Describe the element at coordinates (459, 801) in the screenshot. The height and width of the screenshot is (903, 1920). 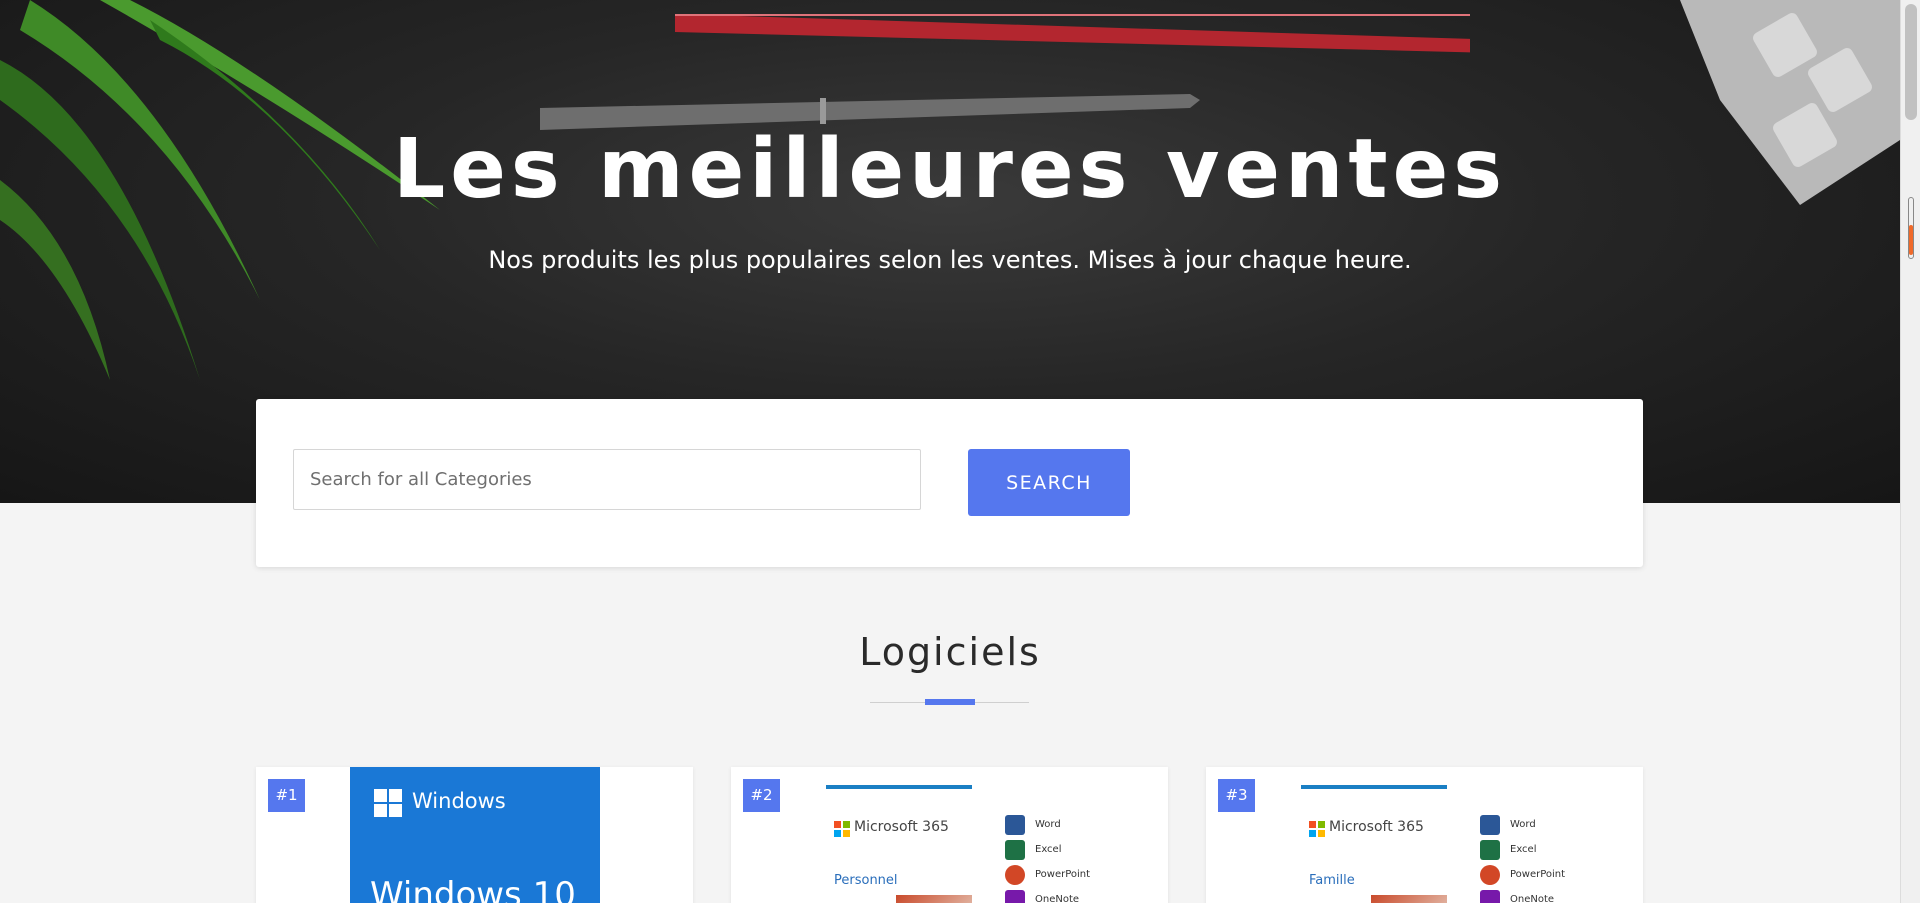
I see `product-brand: Windows` at that location.